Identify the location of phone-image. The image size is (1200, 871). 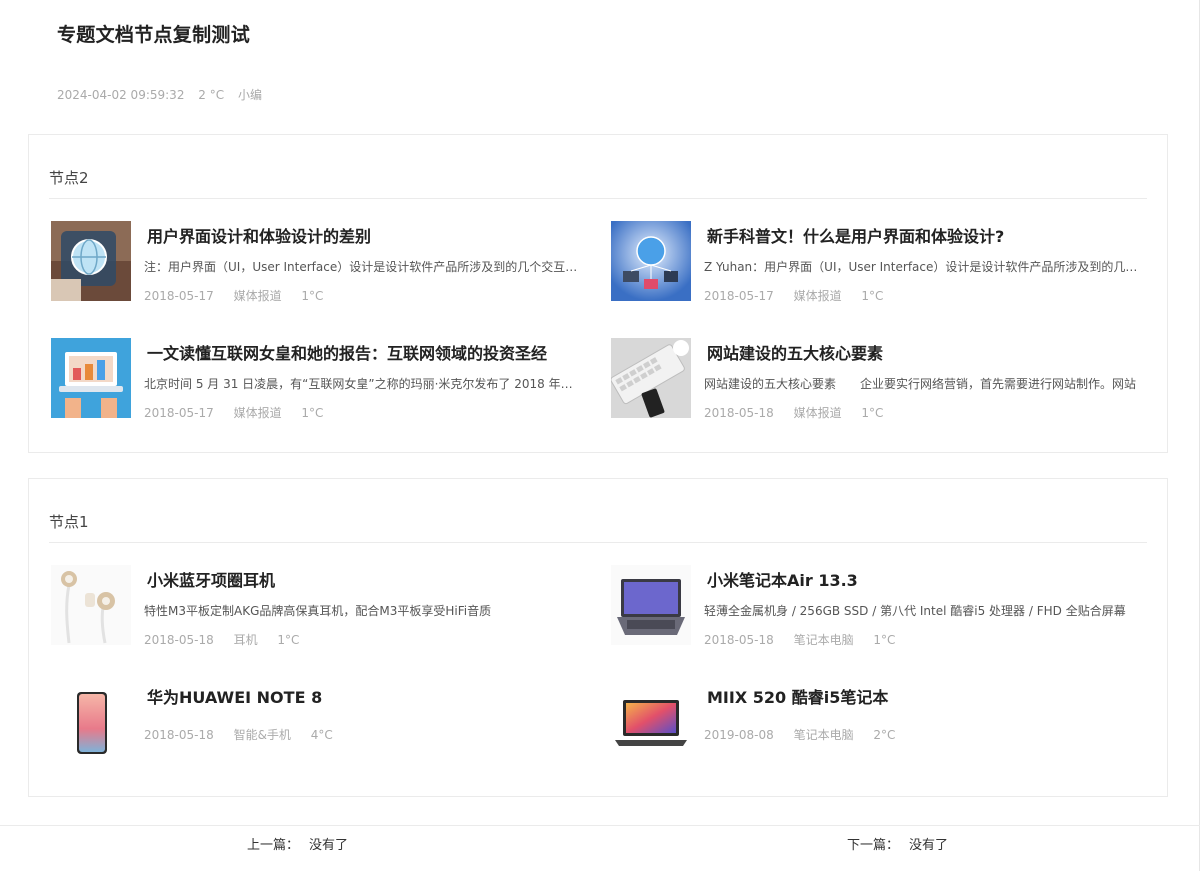
(91, 722).